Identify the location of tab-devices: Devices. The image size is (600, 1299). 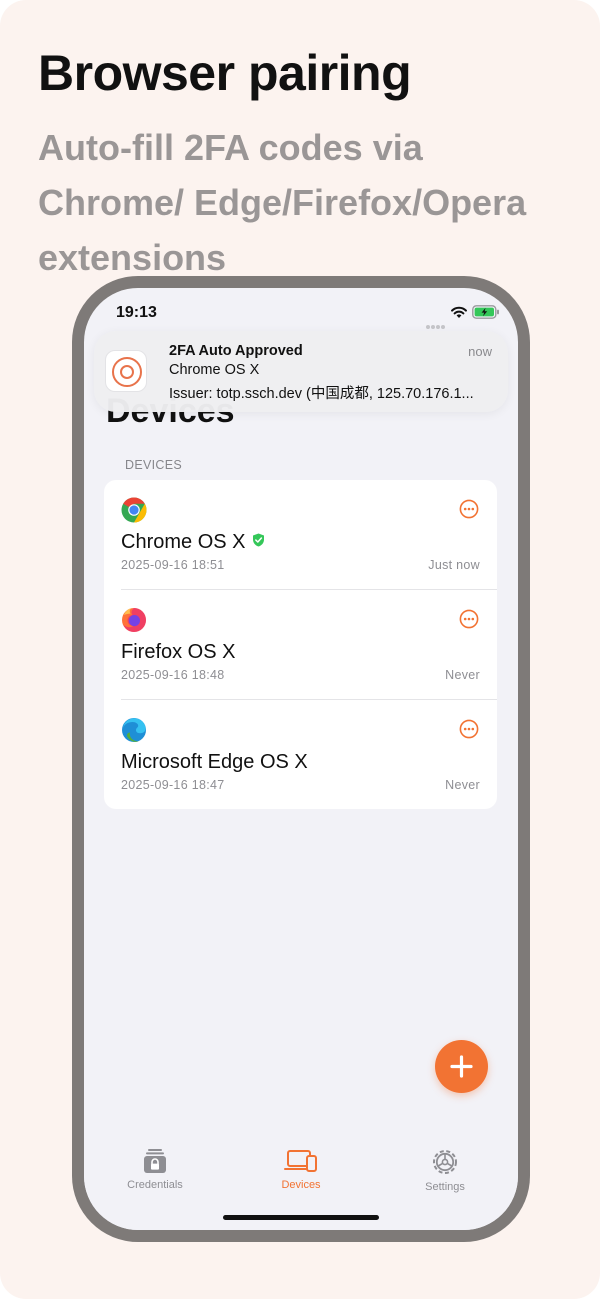
(301, 1169).